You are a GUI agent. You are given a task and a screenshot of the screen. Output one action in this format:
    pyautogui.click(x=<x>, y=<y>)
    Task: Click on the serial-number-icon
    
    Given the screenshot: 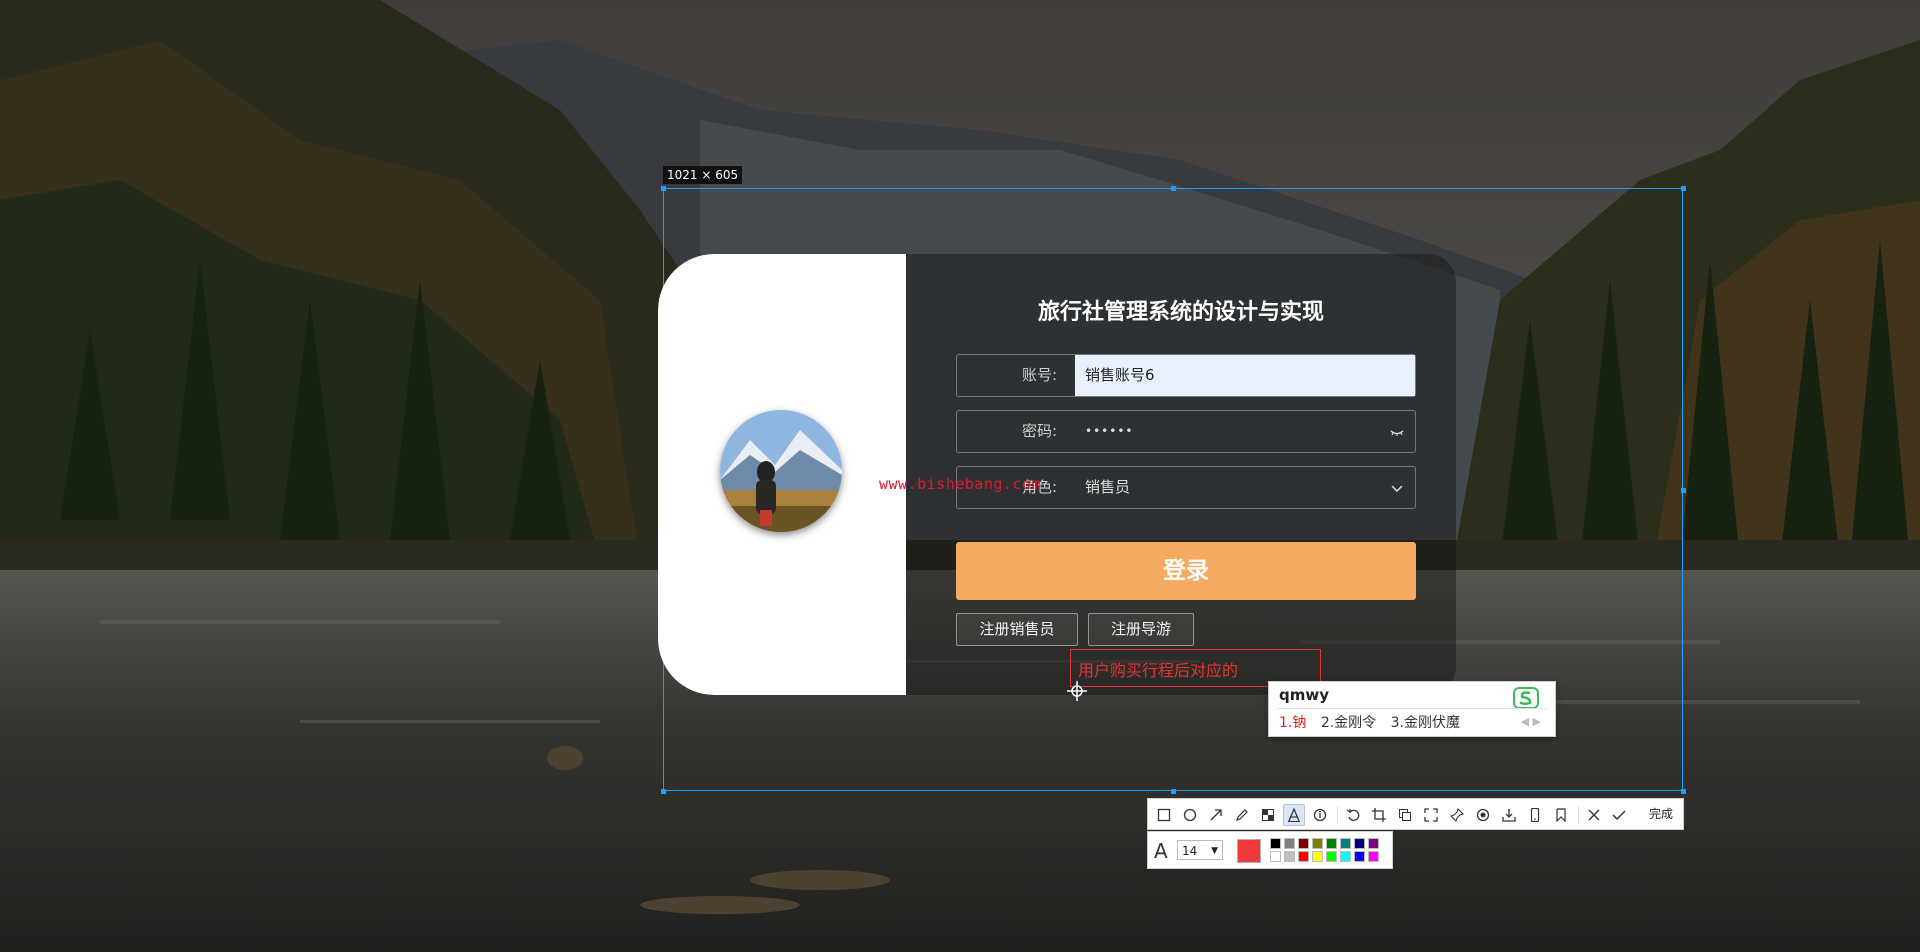 What is the action you would take?
    pyautogui.click(x=1320, y=815)
    